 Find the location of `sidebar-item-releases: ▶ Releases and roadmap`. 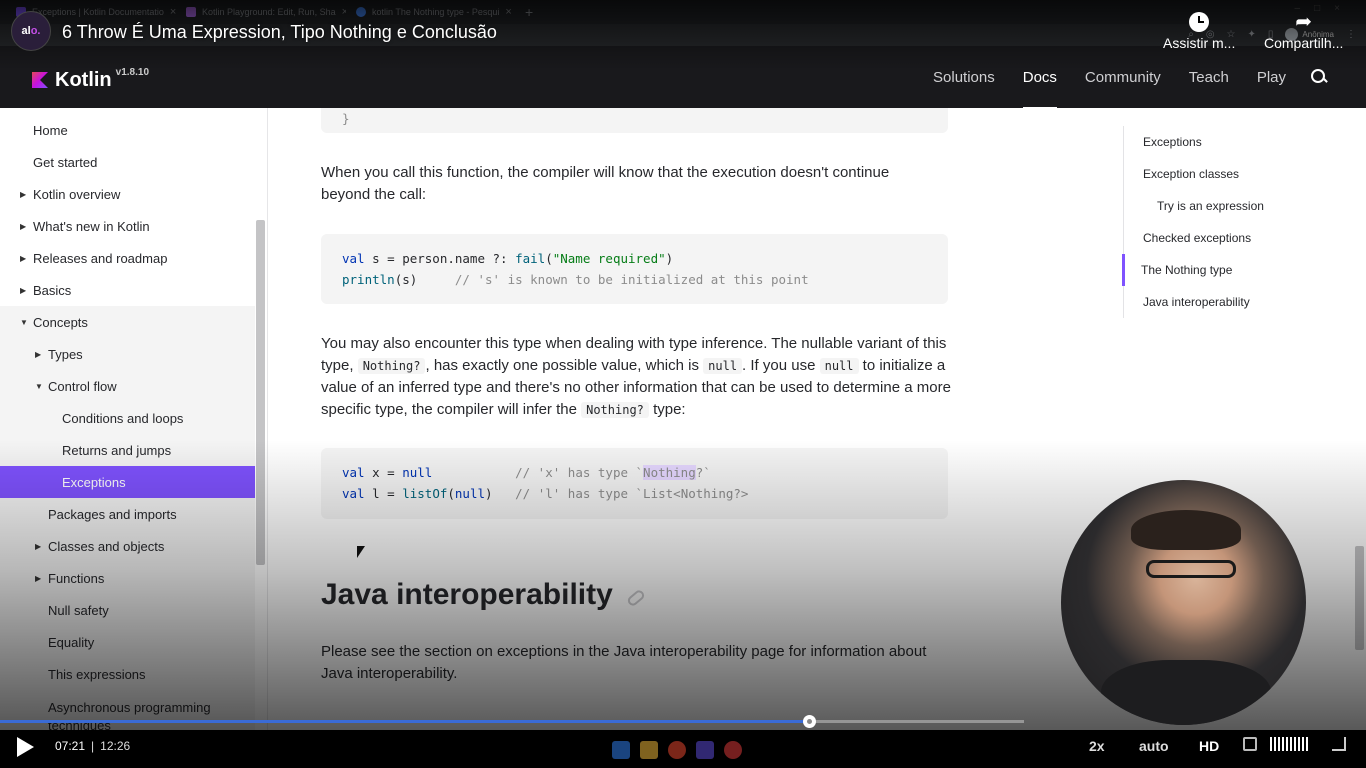

sidebar-item-releases: ▶ Releases and roadmap is located at coordinates (127, 258).